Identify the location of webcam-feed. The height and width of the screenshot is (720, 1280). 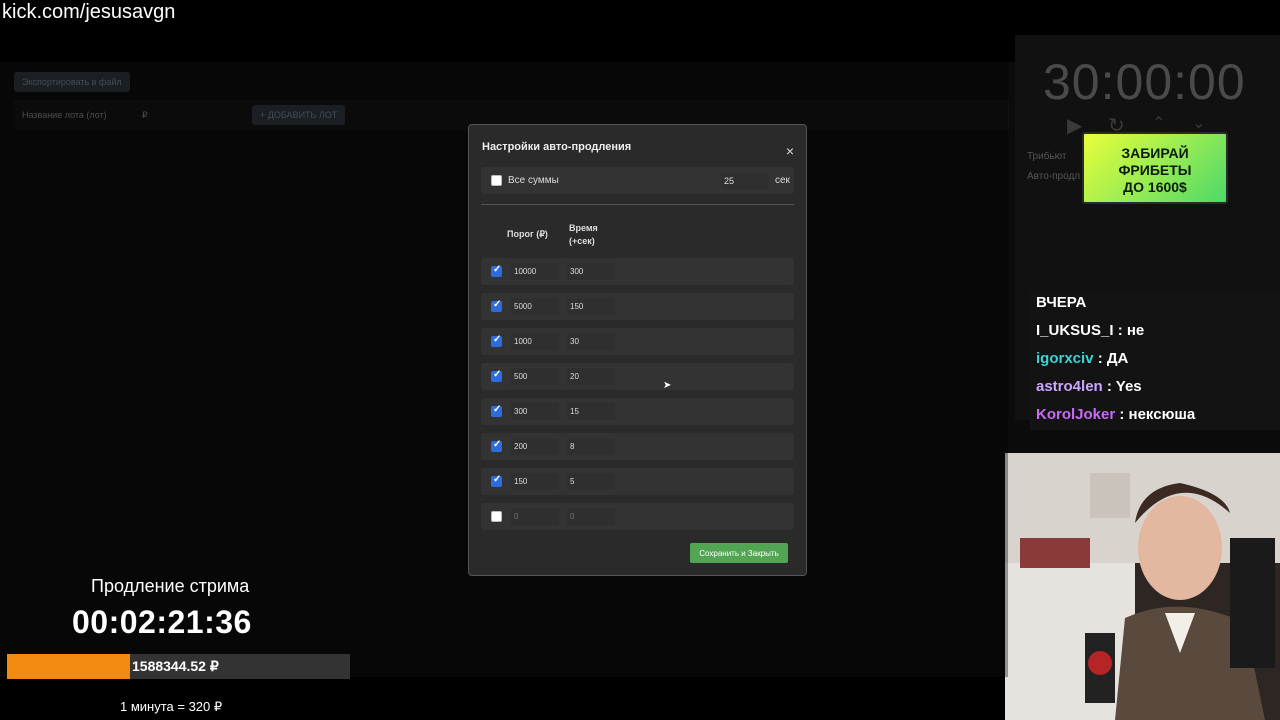
(1142, 586).